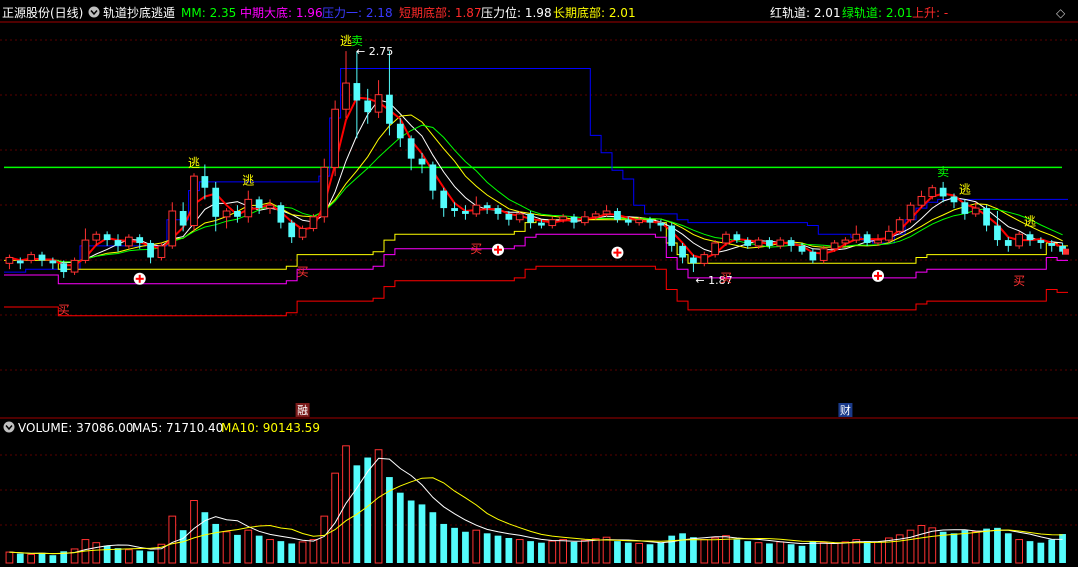 This screenshot has width=1078, height=567. What do you see at coordinates (845, 410) in the screenshot?
I see `event-marker: 财` at bounding box center [845, 410].